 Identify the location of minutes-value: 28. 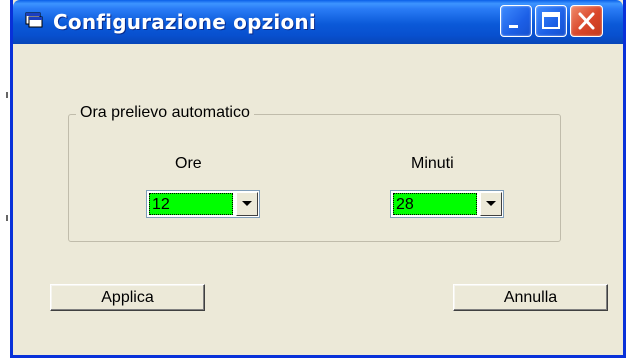
(435, 204).